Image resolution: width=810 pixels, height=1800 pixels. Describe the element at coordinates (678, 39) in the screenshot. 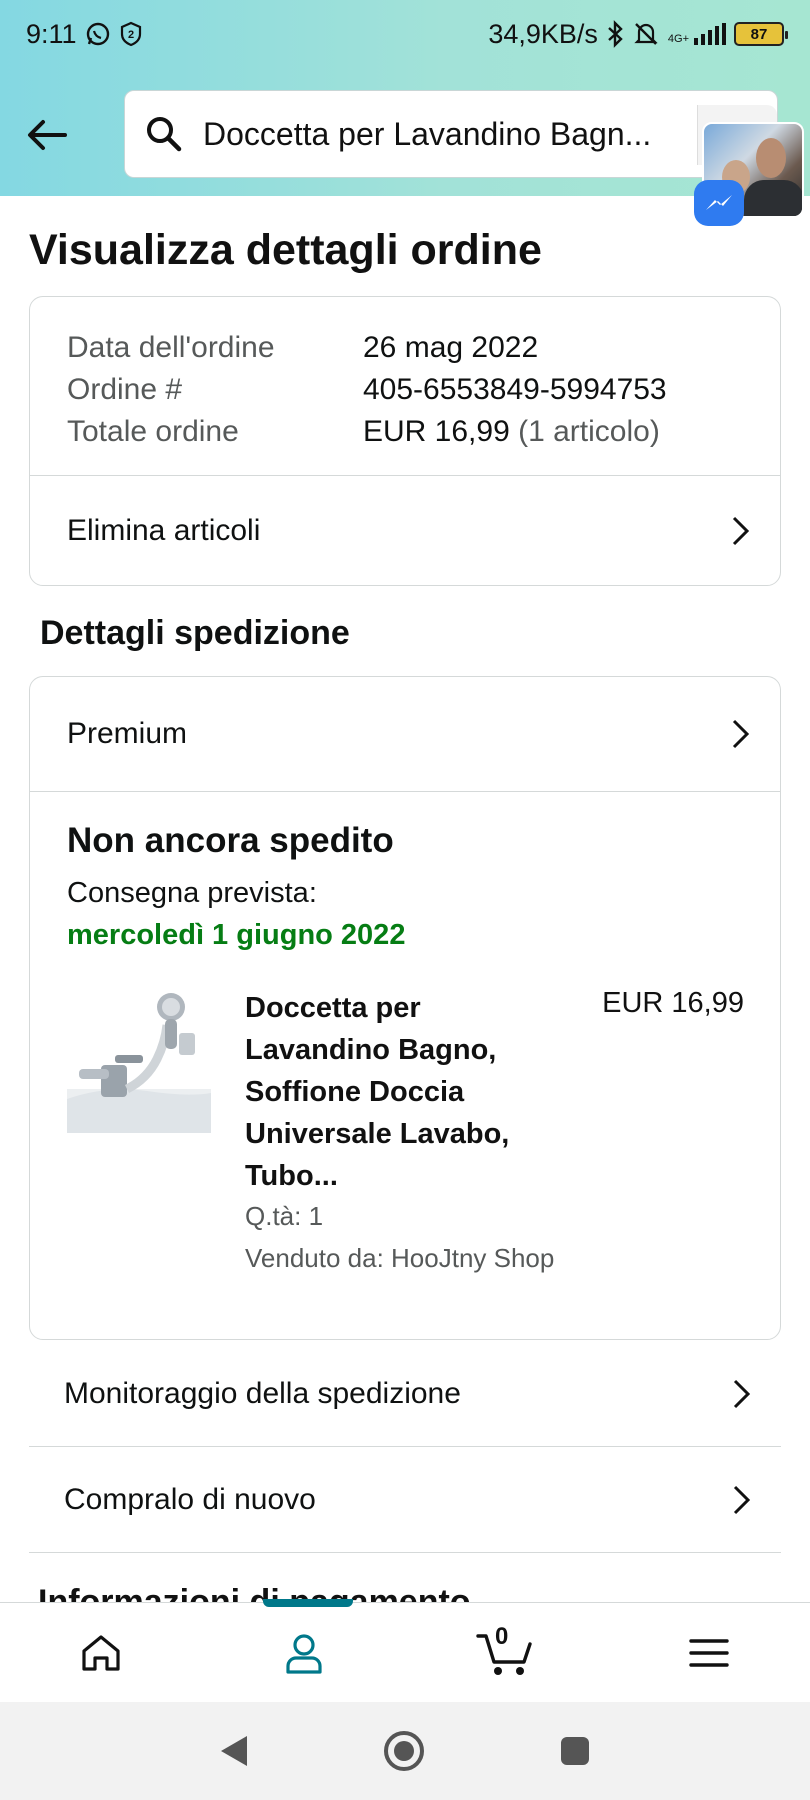

I see `network-type: 4G+` at that location.